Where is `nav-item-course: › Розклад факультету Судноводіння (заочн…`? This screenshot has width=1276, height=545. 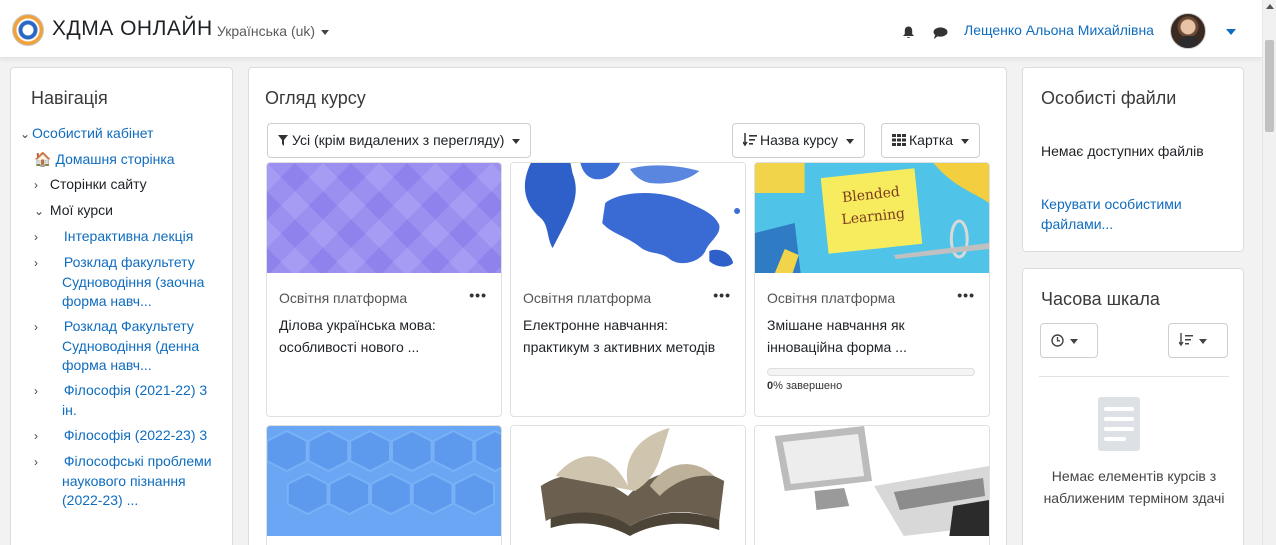
nav-item-course: › Розклад факультету Судноводіння (заочн… is located at coordinates (122, 282).